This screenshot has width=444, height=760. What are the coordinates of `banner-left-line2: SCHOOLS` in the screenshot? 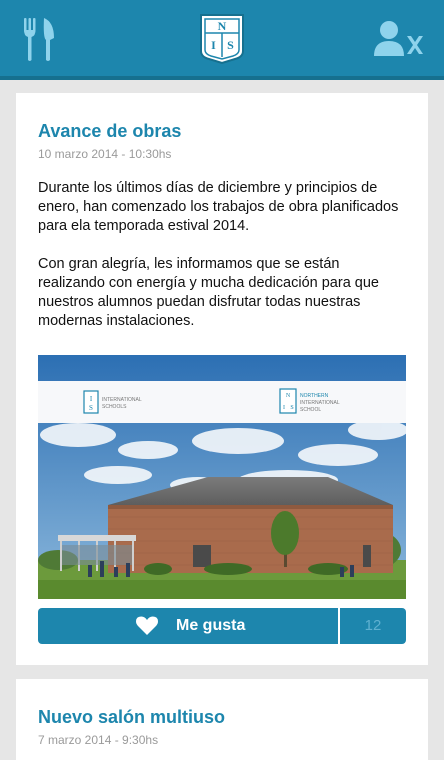 It's located at (114, 407).